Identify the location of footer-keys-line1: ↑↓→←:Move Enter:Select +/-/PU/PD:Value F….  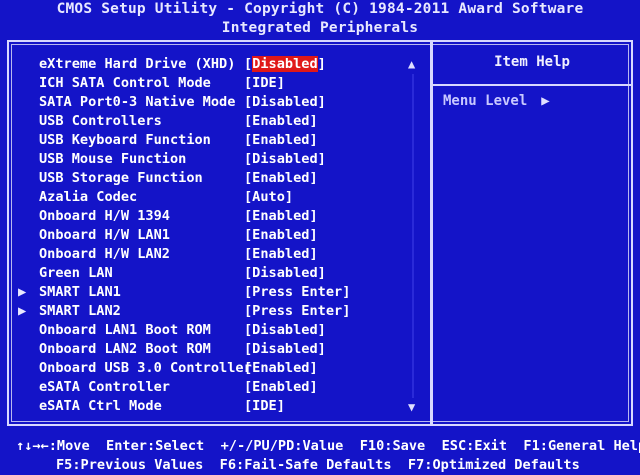
(328, 446).